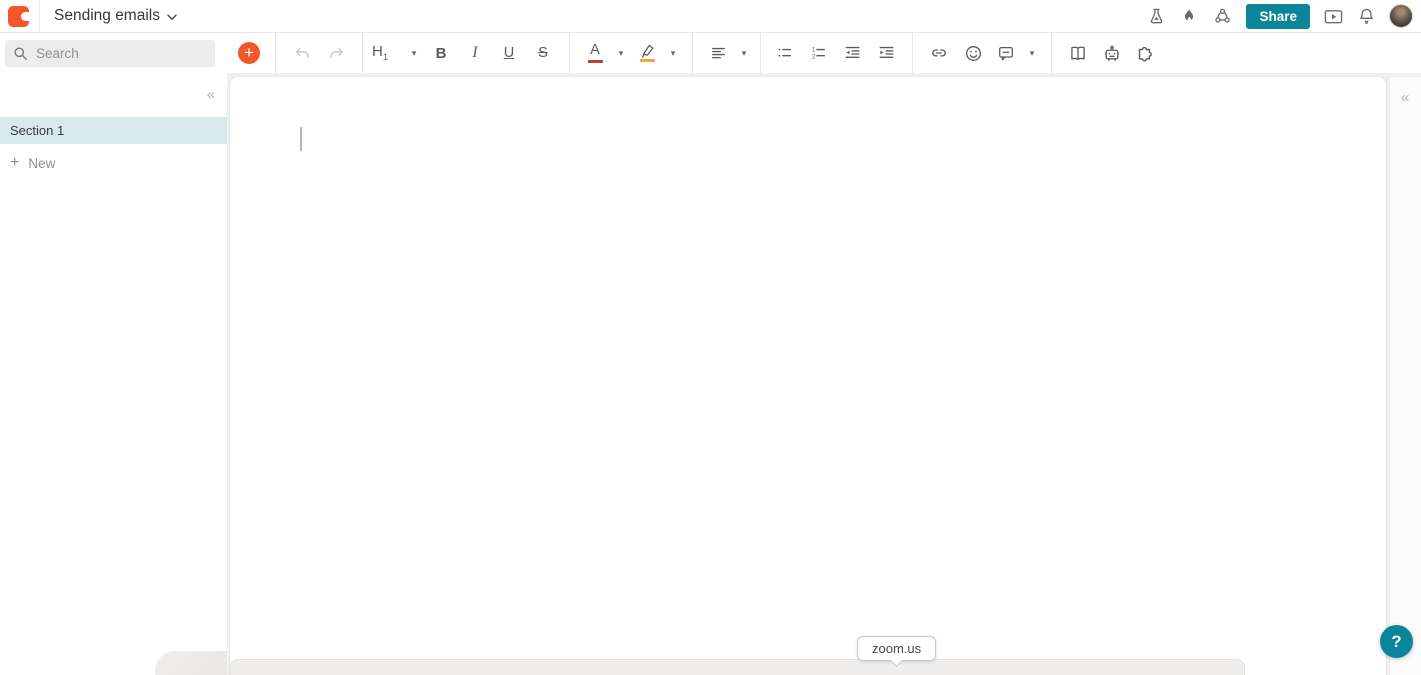 The width and height of the screenshot is (1421, 675). What do you see at coordinates (647, 53) in the screenshot?
I see `highlighter-icon` at bounding box center [647, 53].